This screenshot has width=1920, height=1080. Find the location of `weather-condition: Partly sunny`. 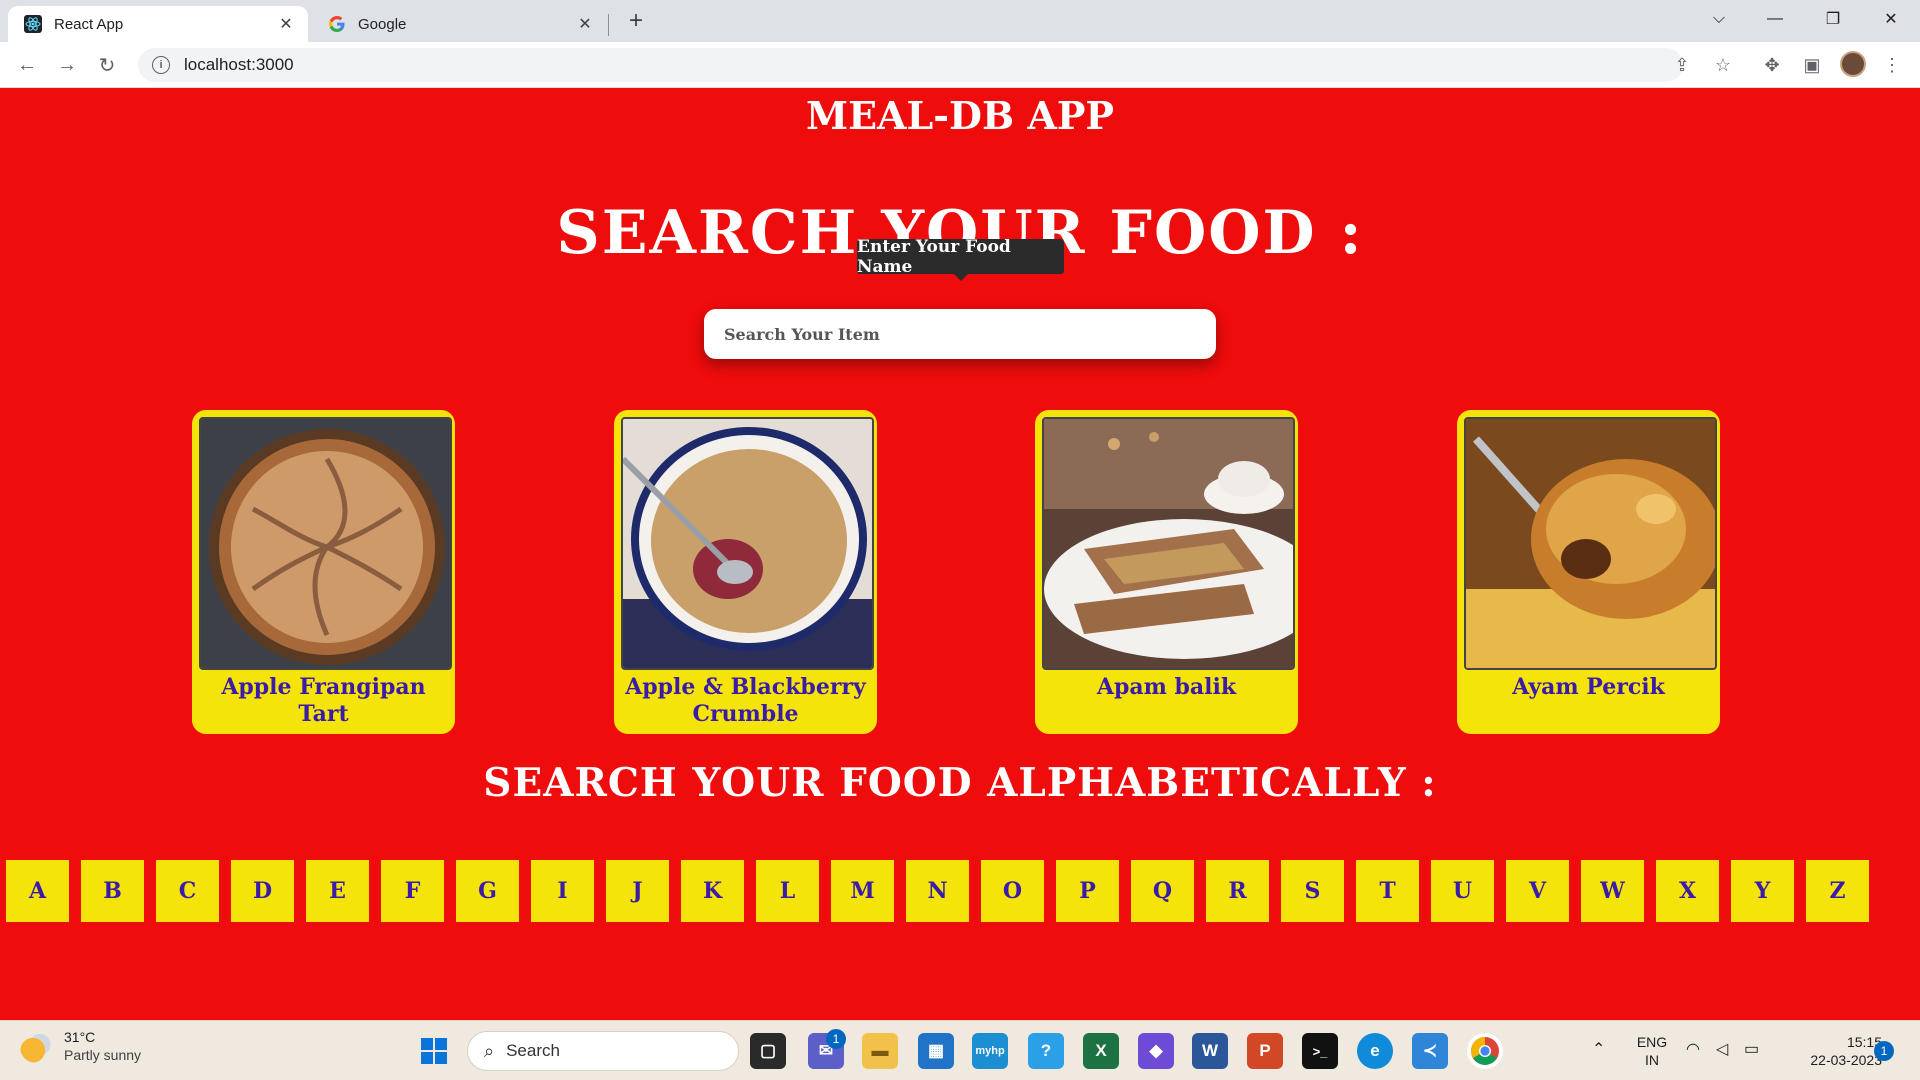

weather-condition: Partly sunny is located at coordinates (103, 1055).